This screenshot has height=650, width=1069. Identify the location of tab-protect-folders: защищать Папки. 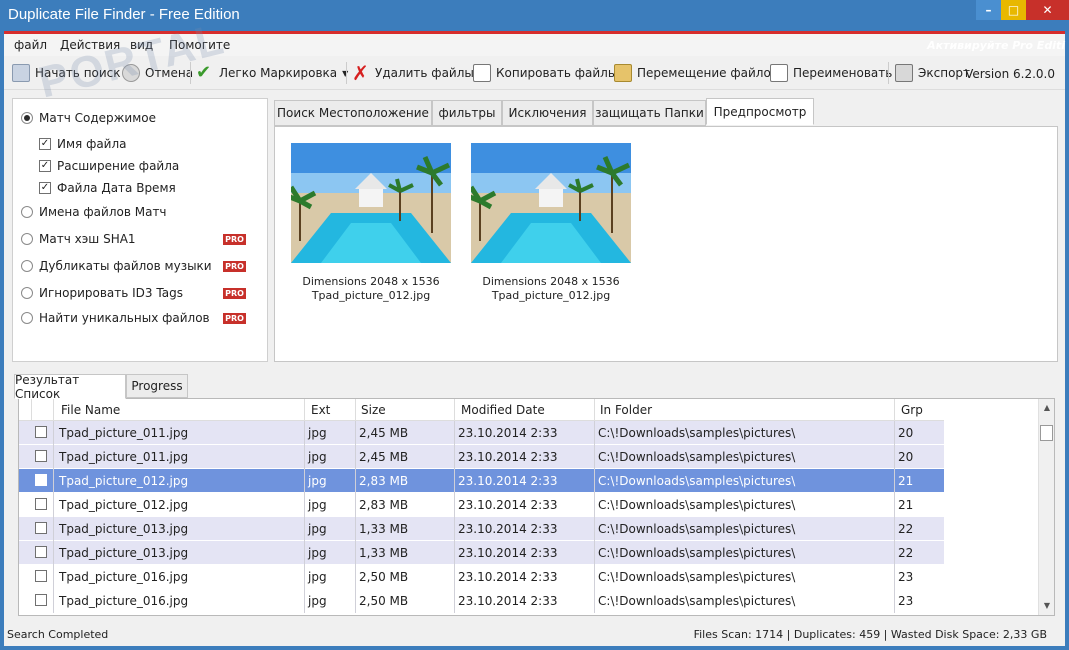
(649, 113).